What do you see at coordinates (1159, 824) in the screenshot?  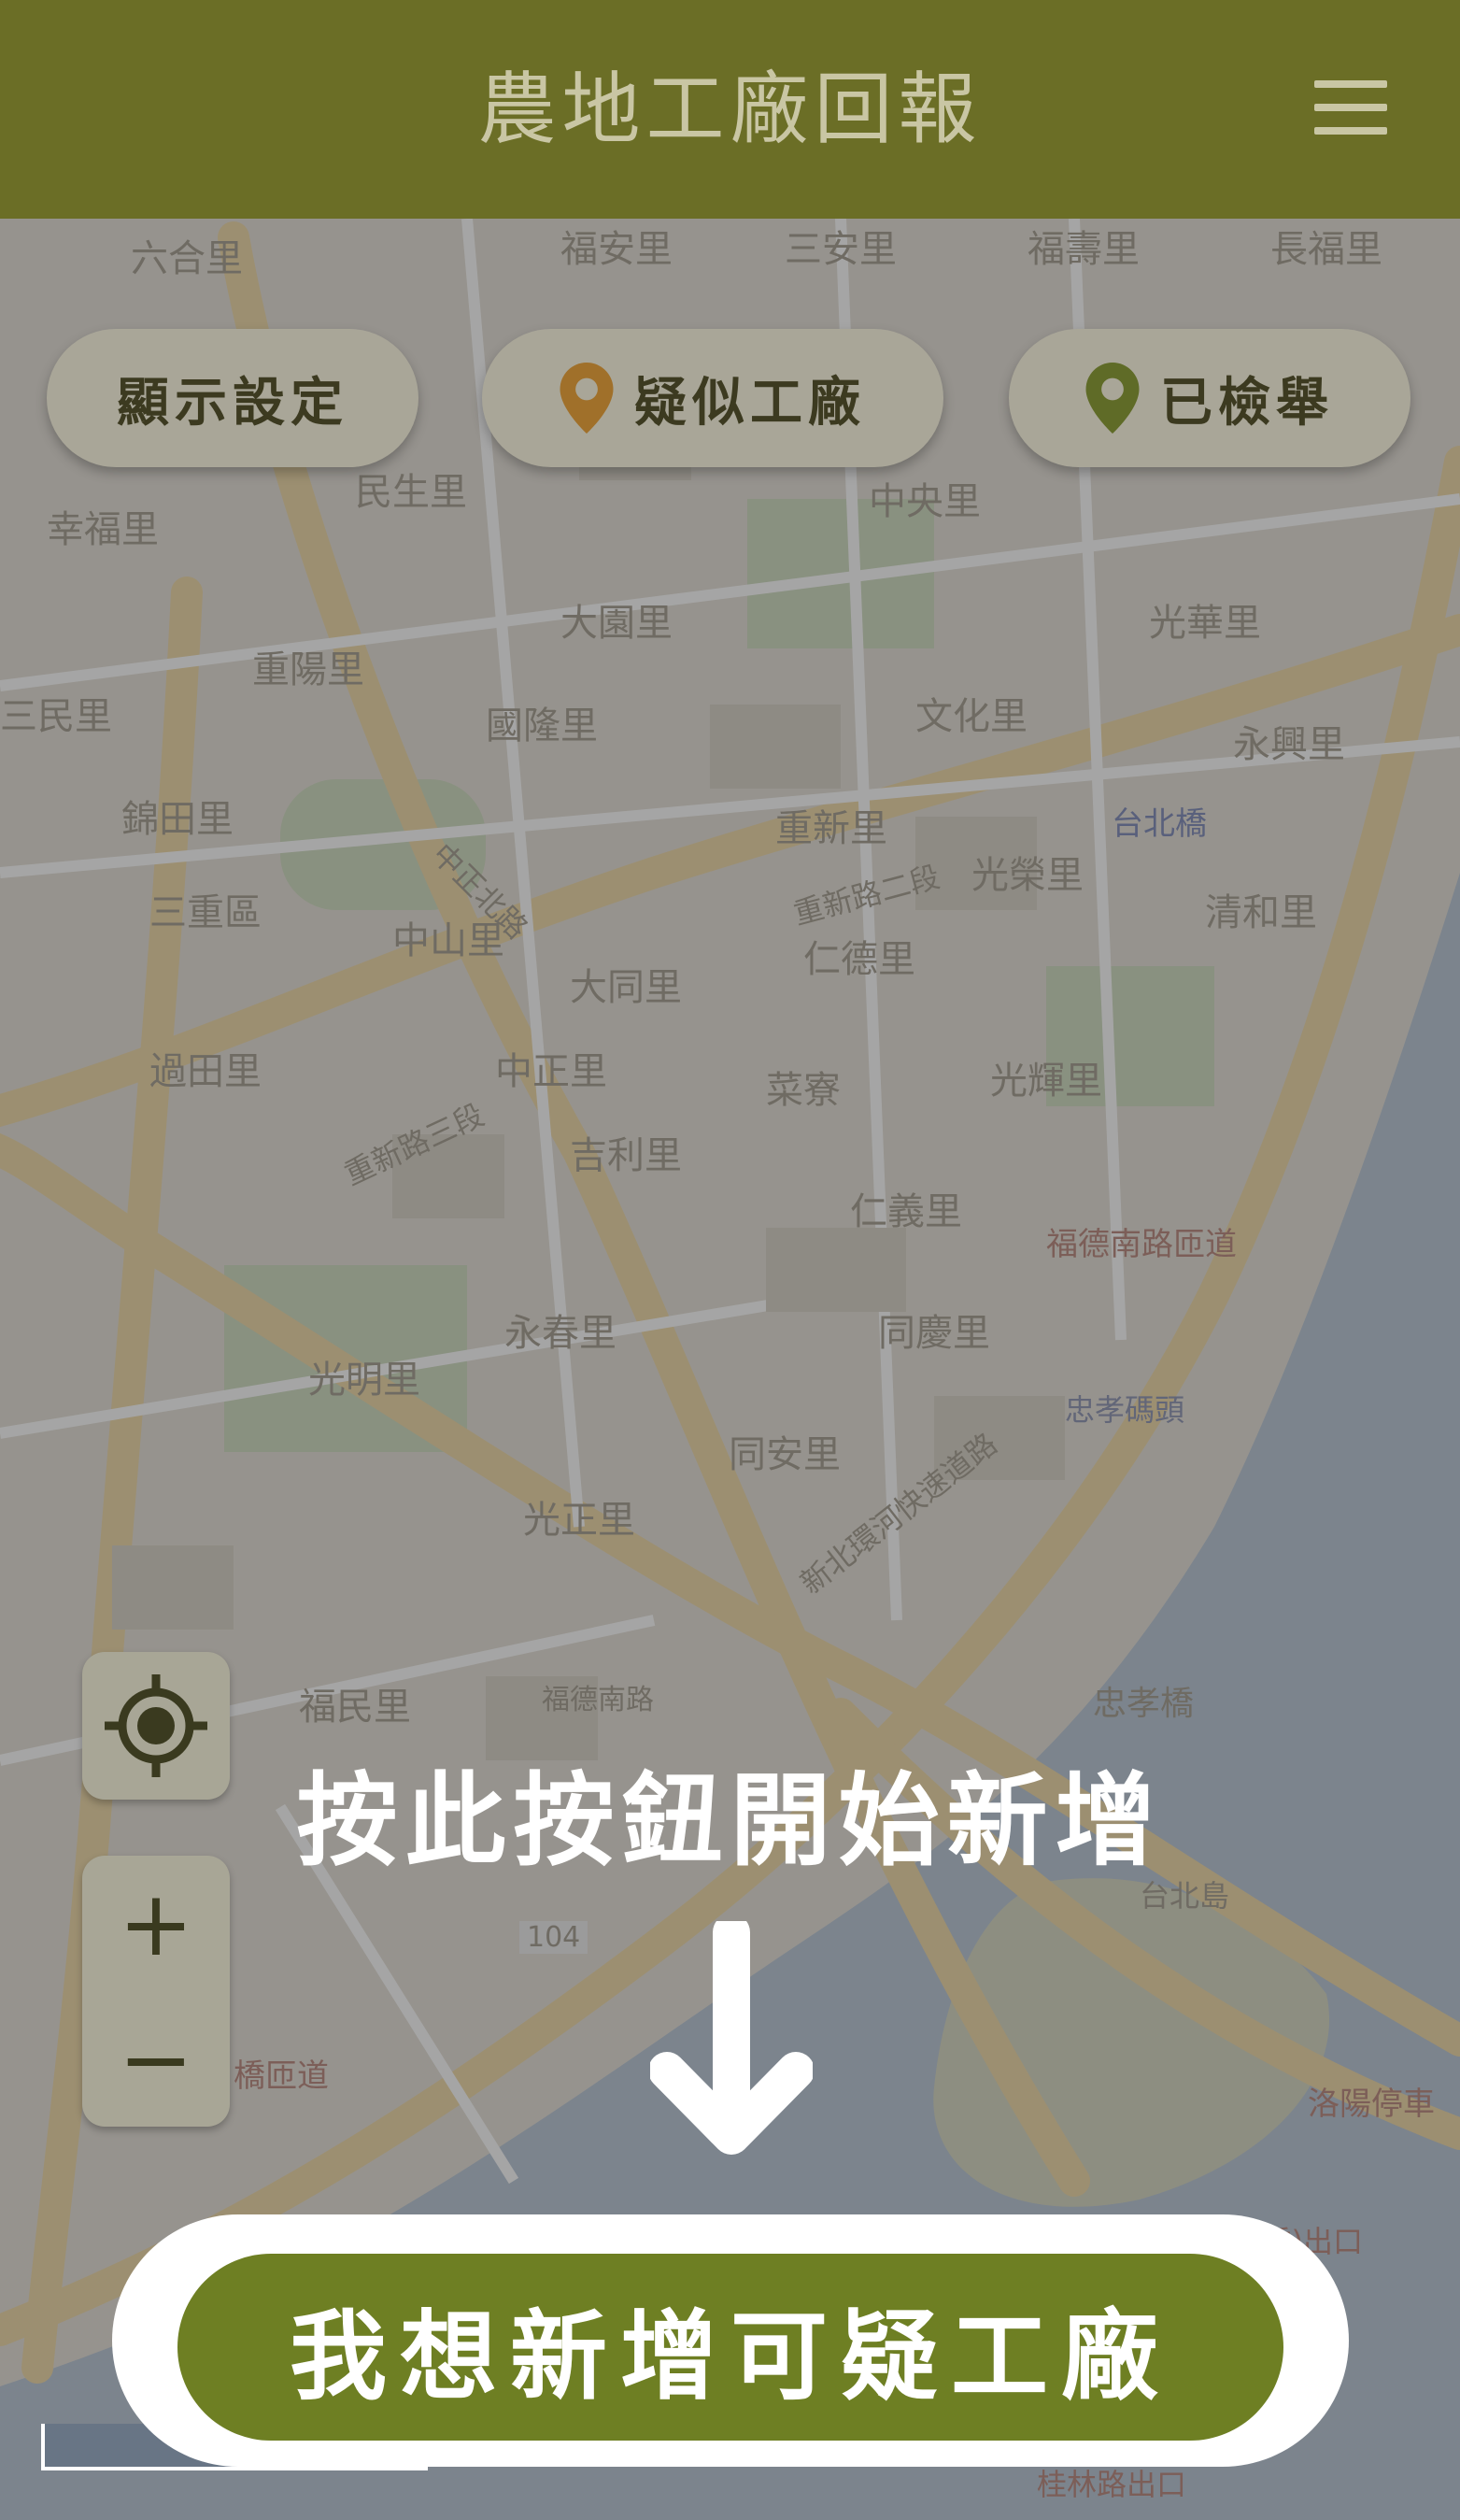 I see `map-label: 台北橋` at bounding box center [1159, 824].